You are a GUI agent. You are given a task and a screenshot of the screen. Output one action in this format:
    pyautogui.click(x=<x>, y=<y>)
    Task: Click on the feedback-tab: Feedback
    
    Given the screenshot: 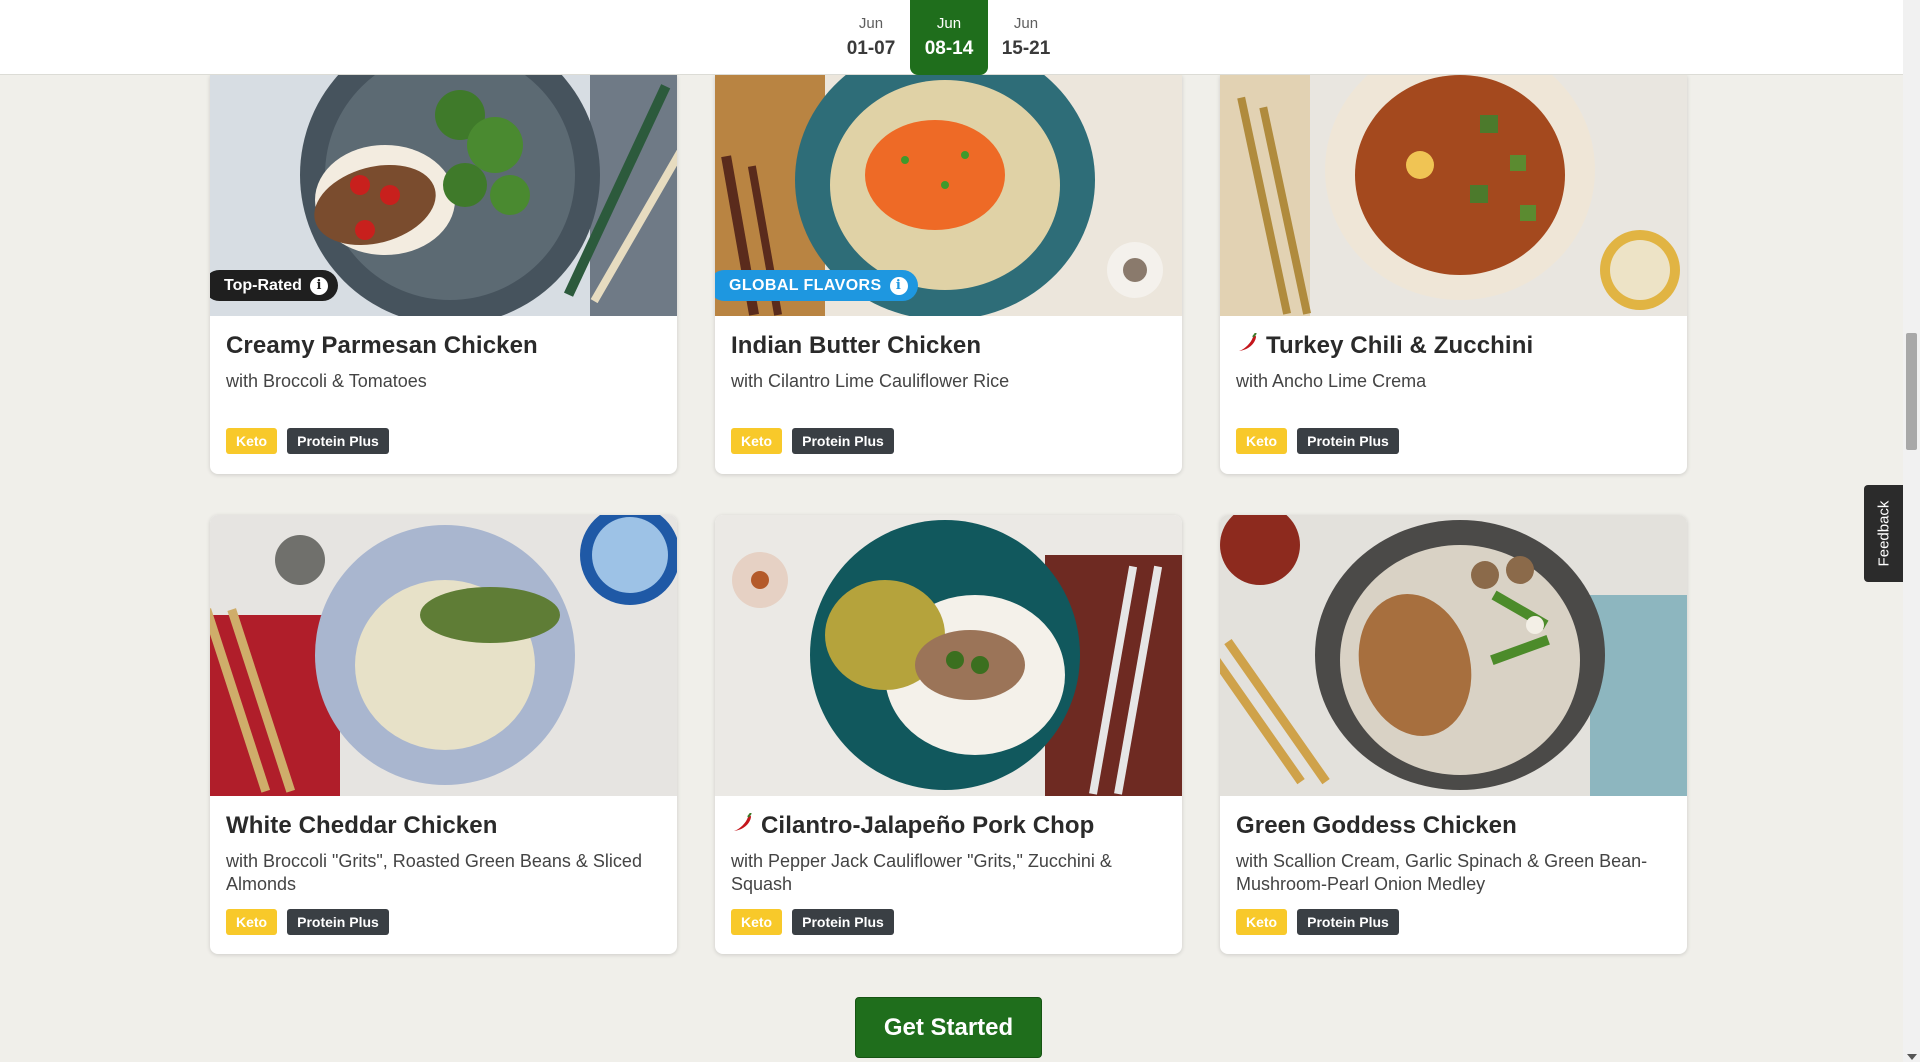 What is the action you would take?
    pyautogui.click(x=1883, y=533)
    